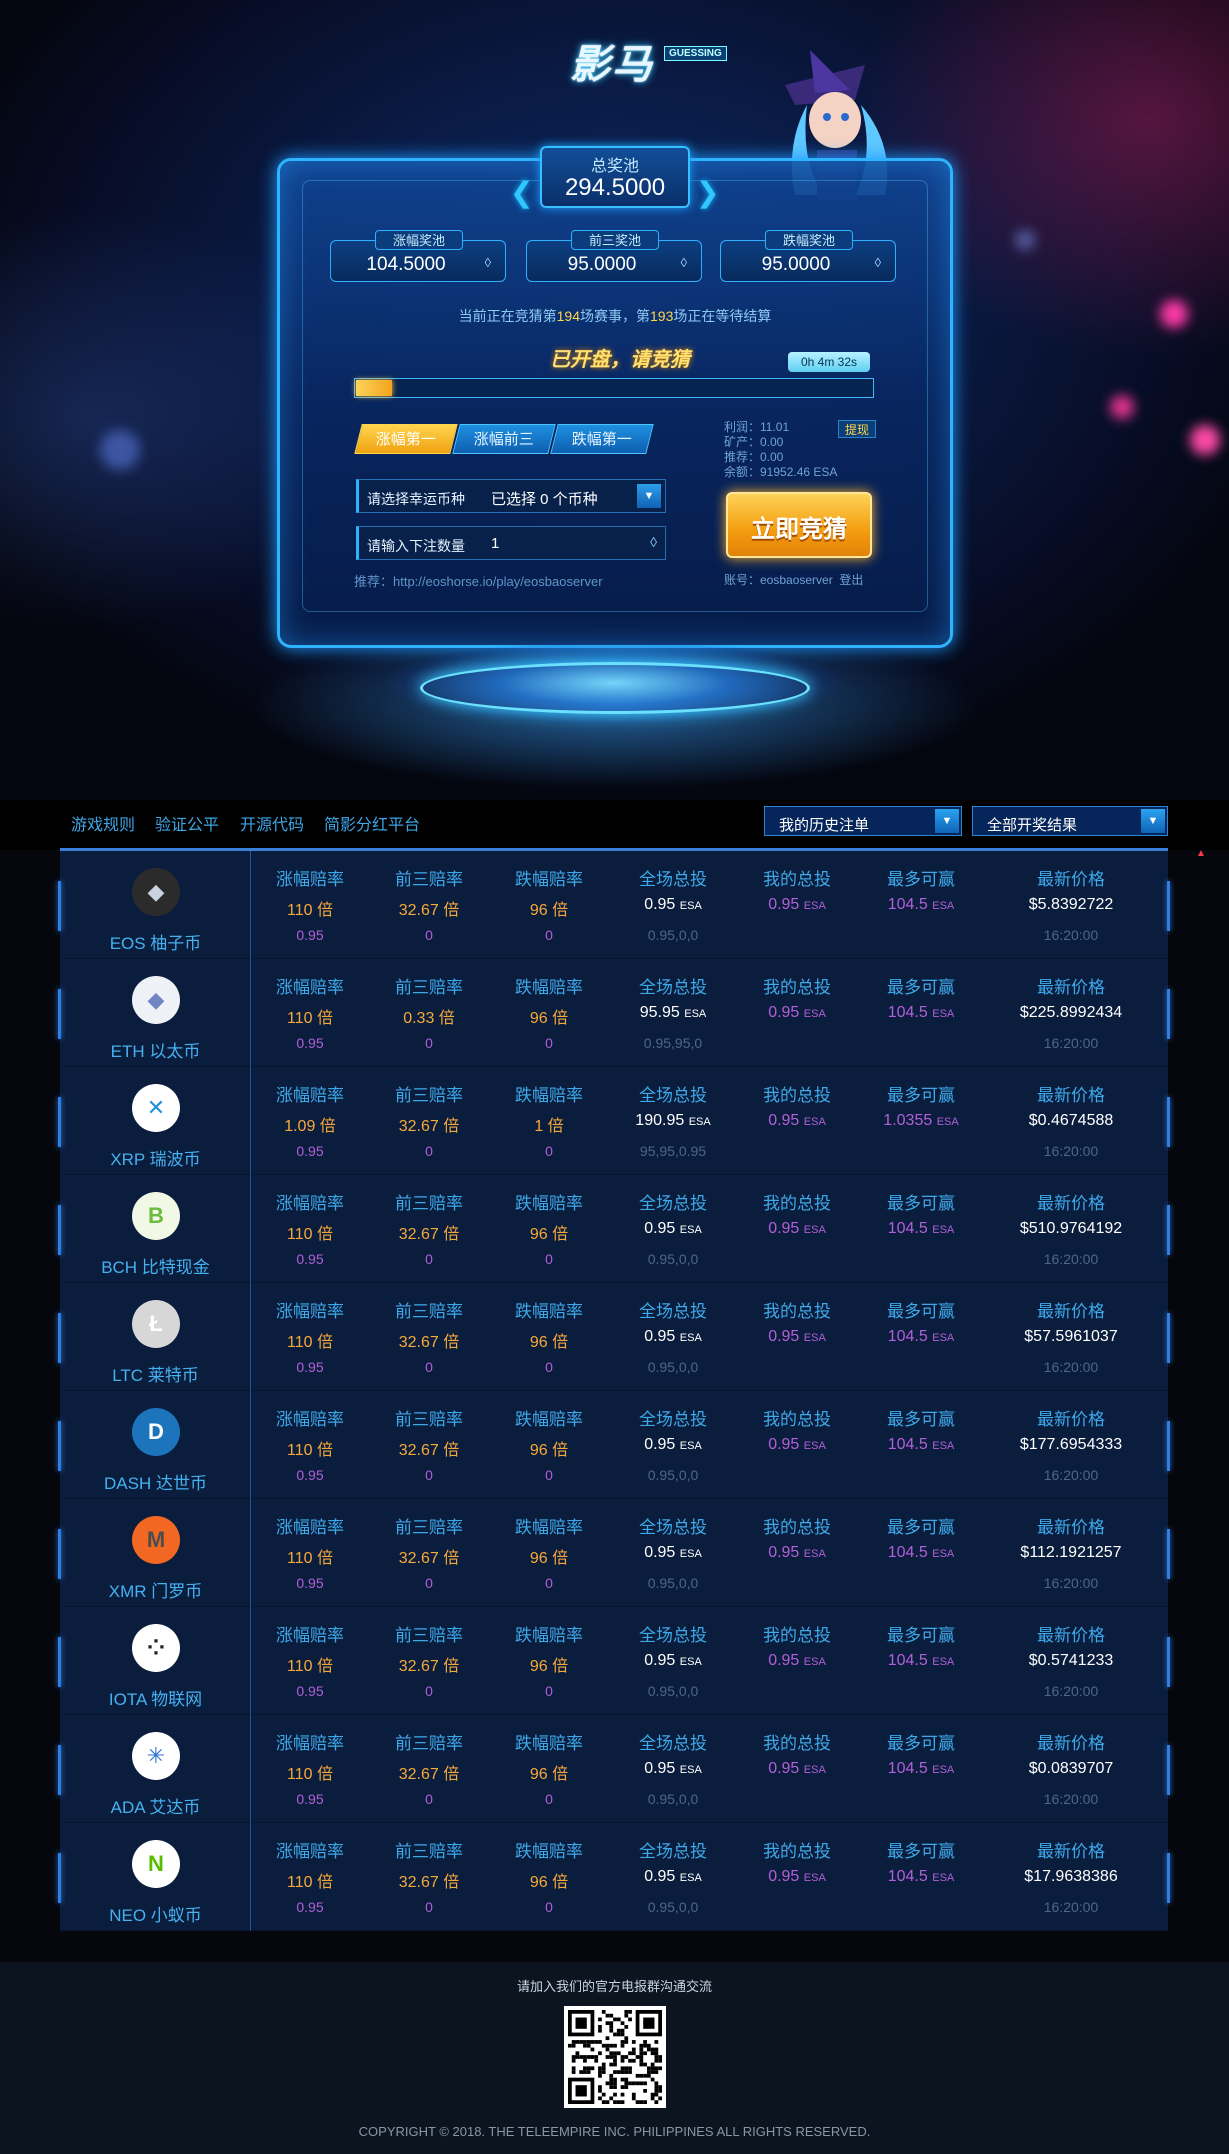 The image size is (1229, 2154). Describe the element at coordinates (155, 1445) in the screenshot. I see `coin-cell: D DASH 达世币` at that location.